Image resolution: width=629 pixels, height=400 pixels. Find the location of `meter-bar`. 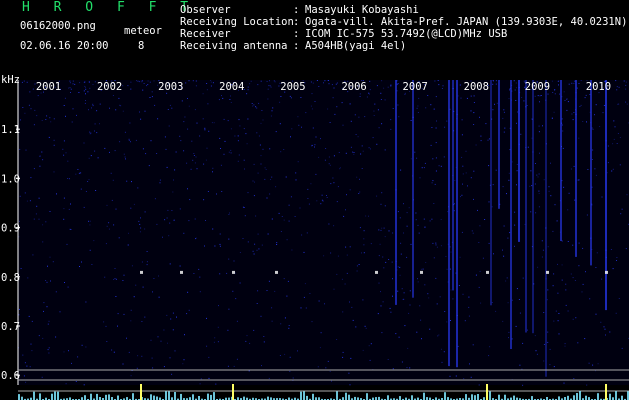

meter-bar is located at coordinates (346, 396).